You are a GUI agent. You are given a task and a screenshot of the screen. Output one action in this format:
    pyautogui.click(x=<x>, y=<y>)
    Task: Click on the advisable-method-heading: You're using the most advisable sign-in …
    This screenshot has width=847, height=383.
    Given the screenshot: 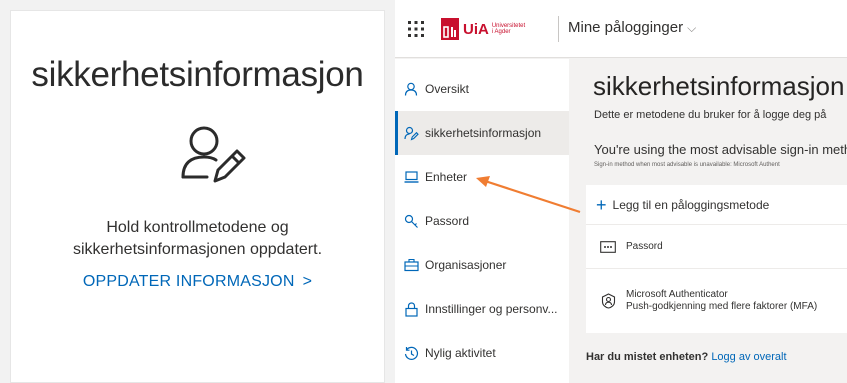 What is the action you would take?
    pyautogui.click(x=720, y=149)
    